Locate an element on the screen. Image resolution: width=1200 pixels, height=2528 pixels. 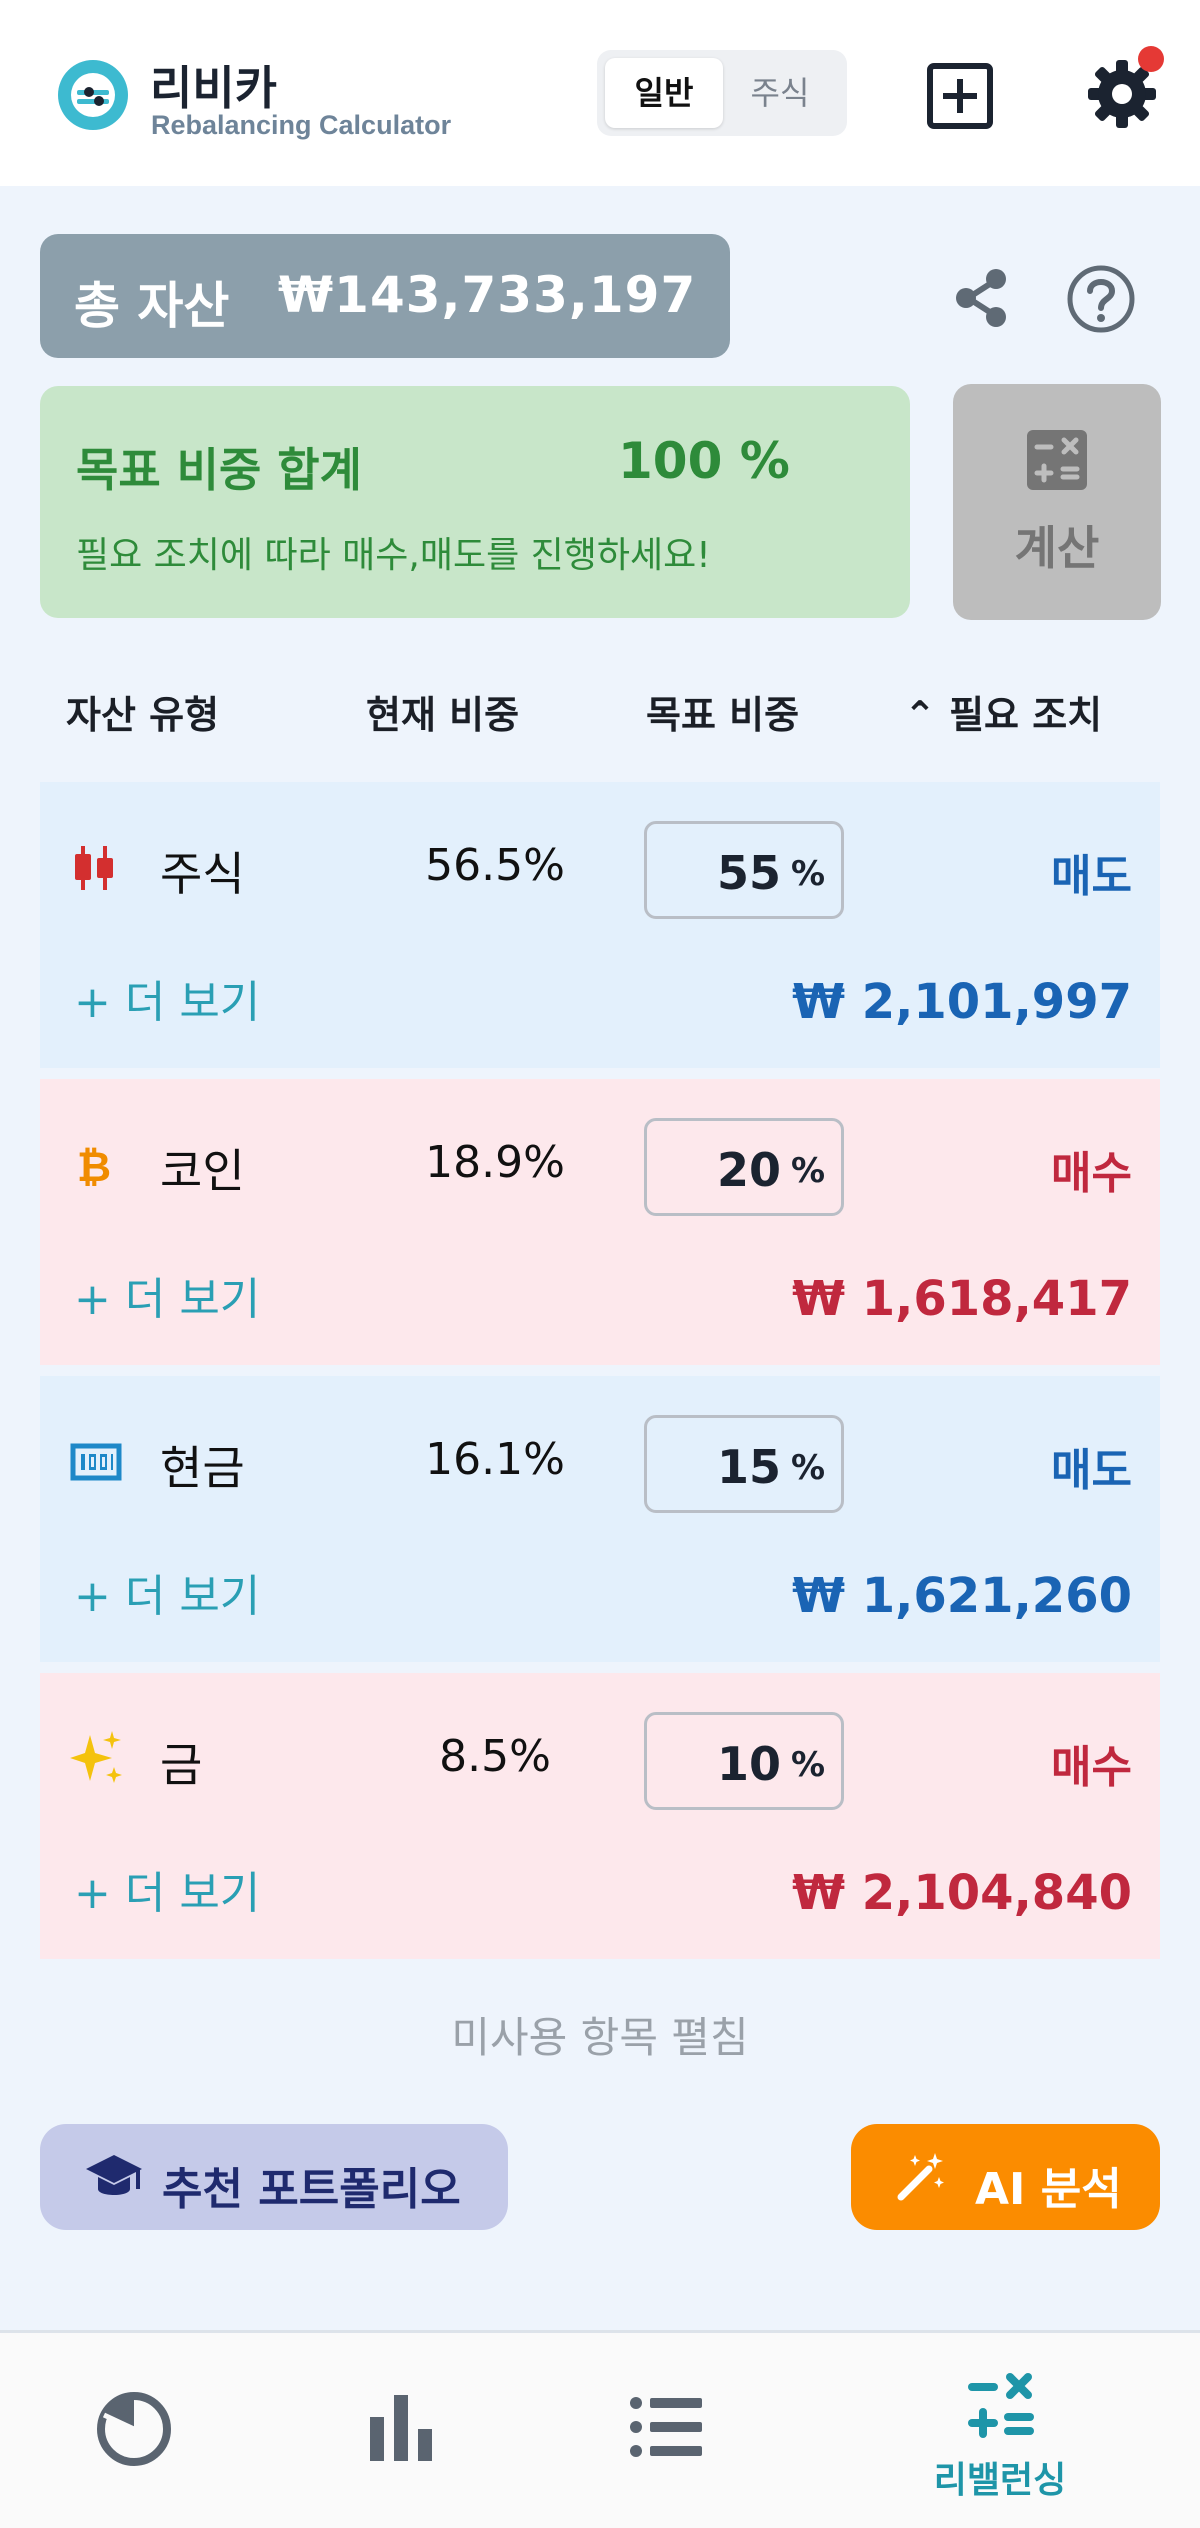
nav-calculator-icon is located at coordinates (1001, 2405).